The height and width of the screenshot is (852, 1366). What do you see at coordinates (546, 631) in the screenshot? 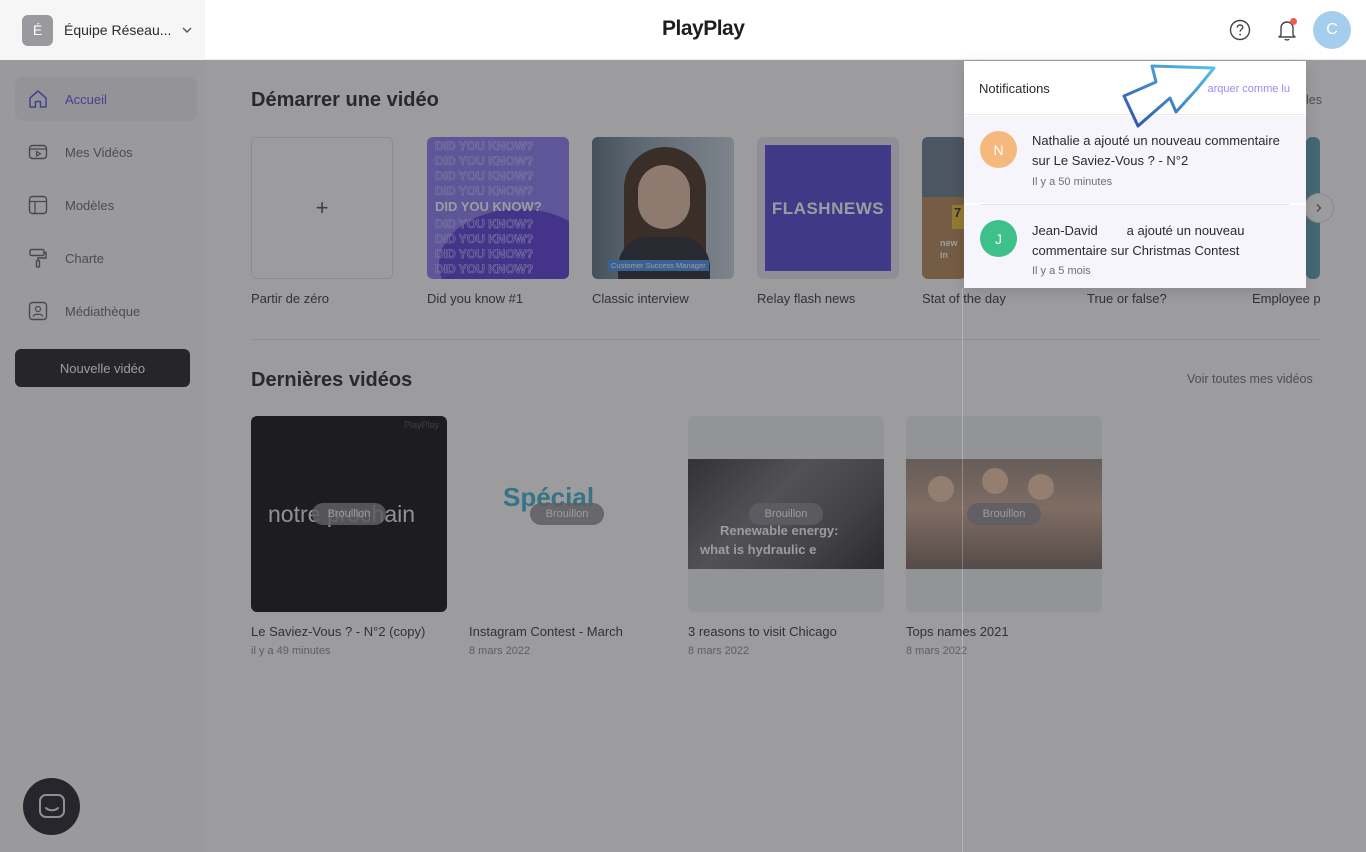
I see `video-title: Instagram Contest - March` at bounding box center [546, 631].